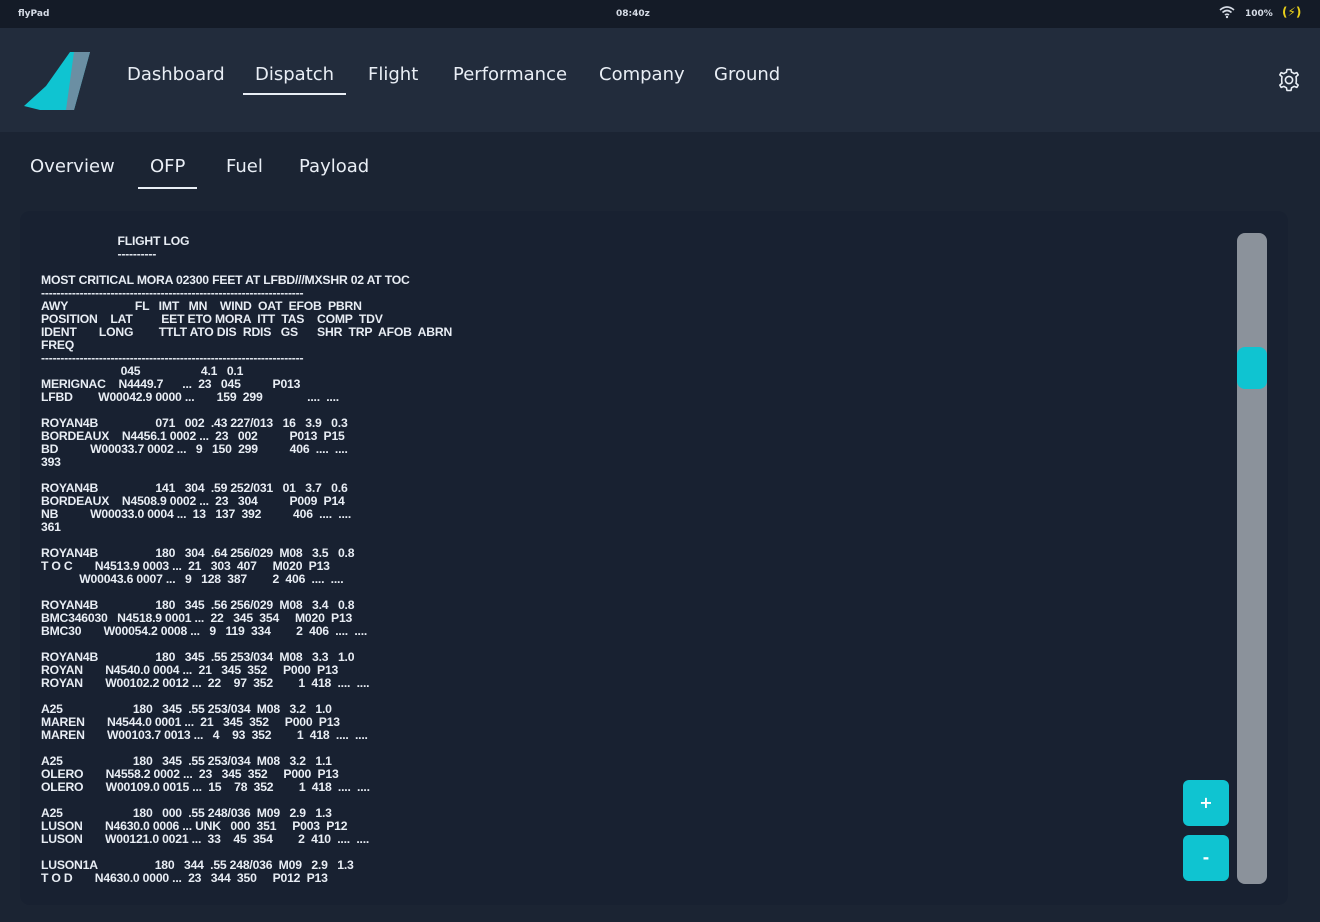 The width and height of the screenshot is (1320, 922). What do you see at coordinates (1252, 558) in the screenshot?
I see `scrollbar-track` at bounding box center [1252, 558].